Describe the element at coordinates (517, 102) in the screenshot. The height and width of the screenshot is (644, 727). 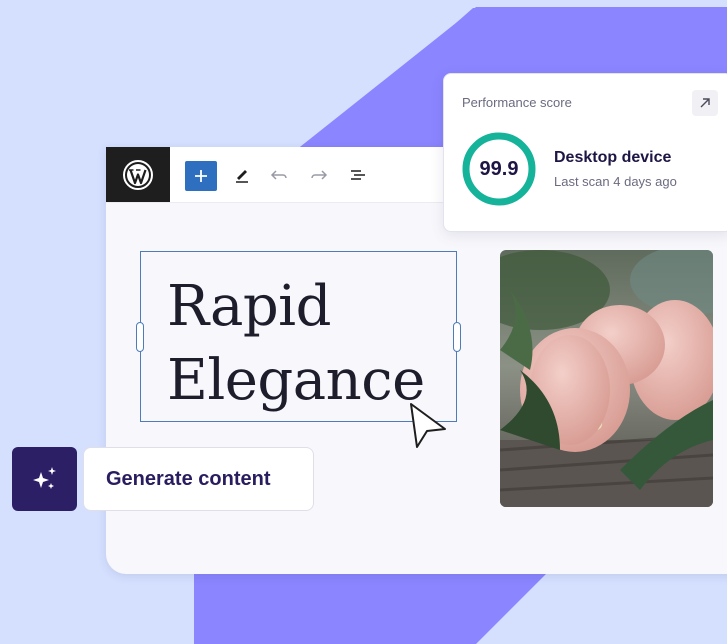
I see `performance-label: Performance score` at that location.